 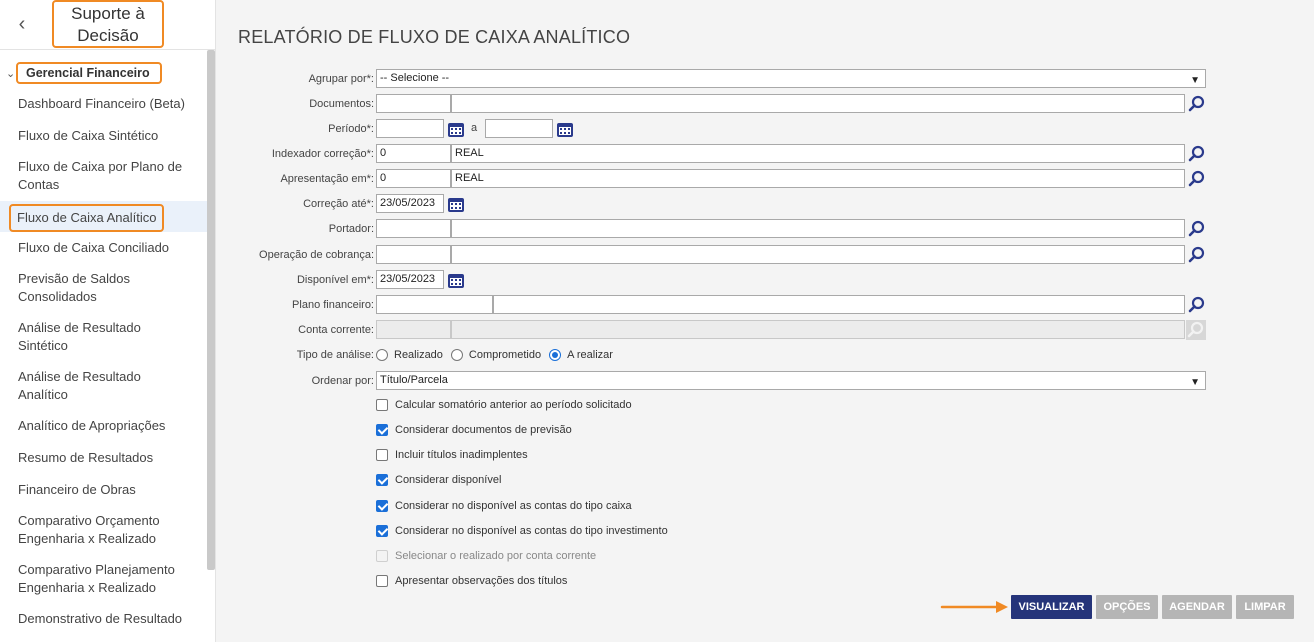 I want to click on plano-code-input, so click(x=434, y=304).